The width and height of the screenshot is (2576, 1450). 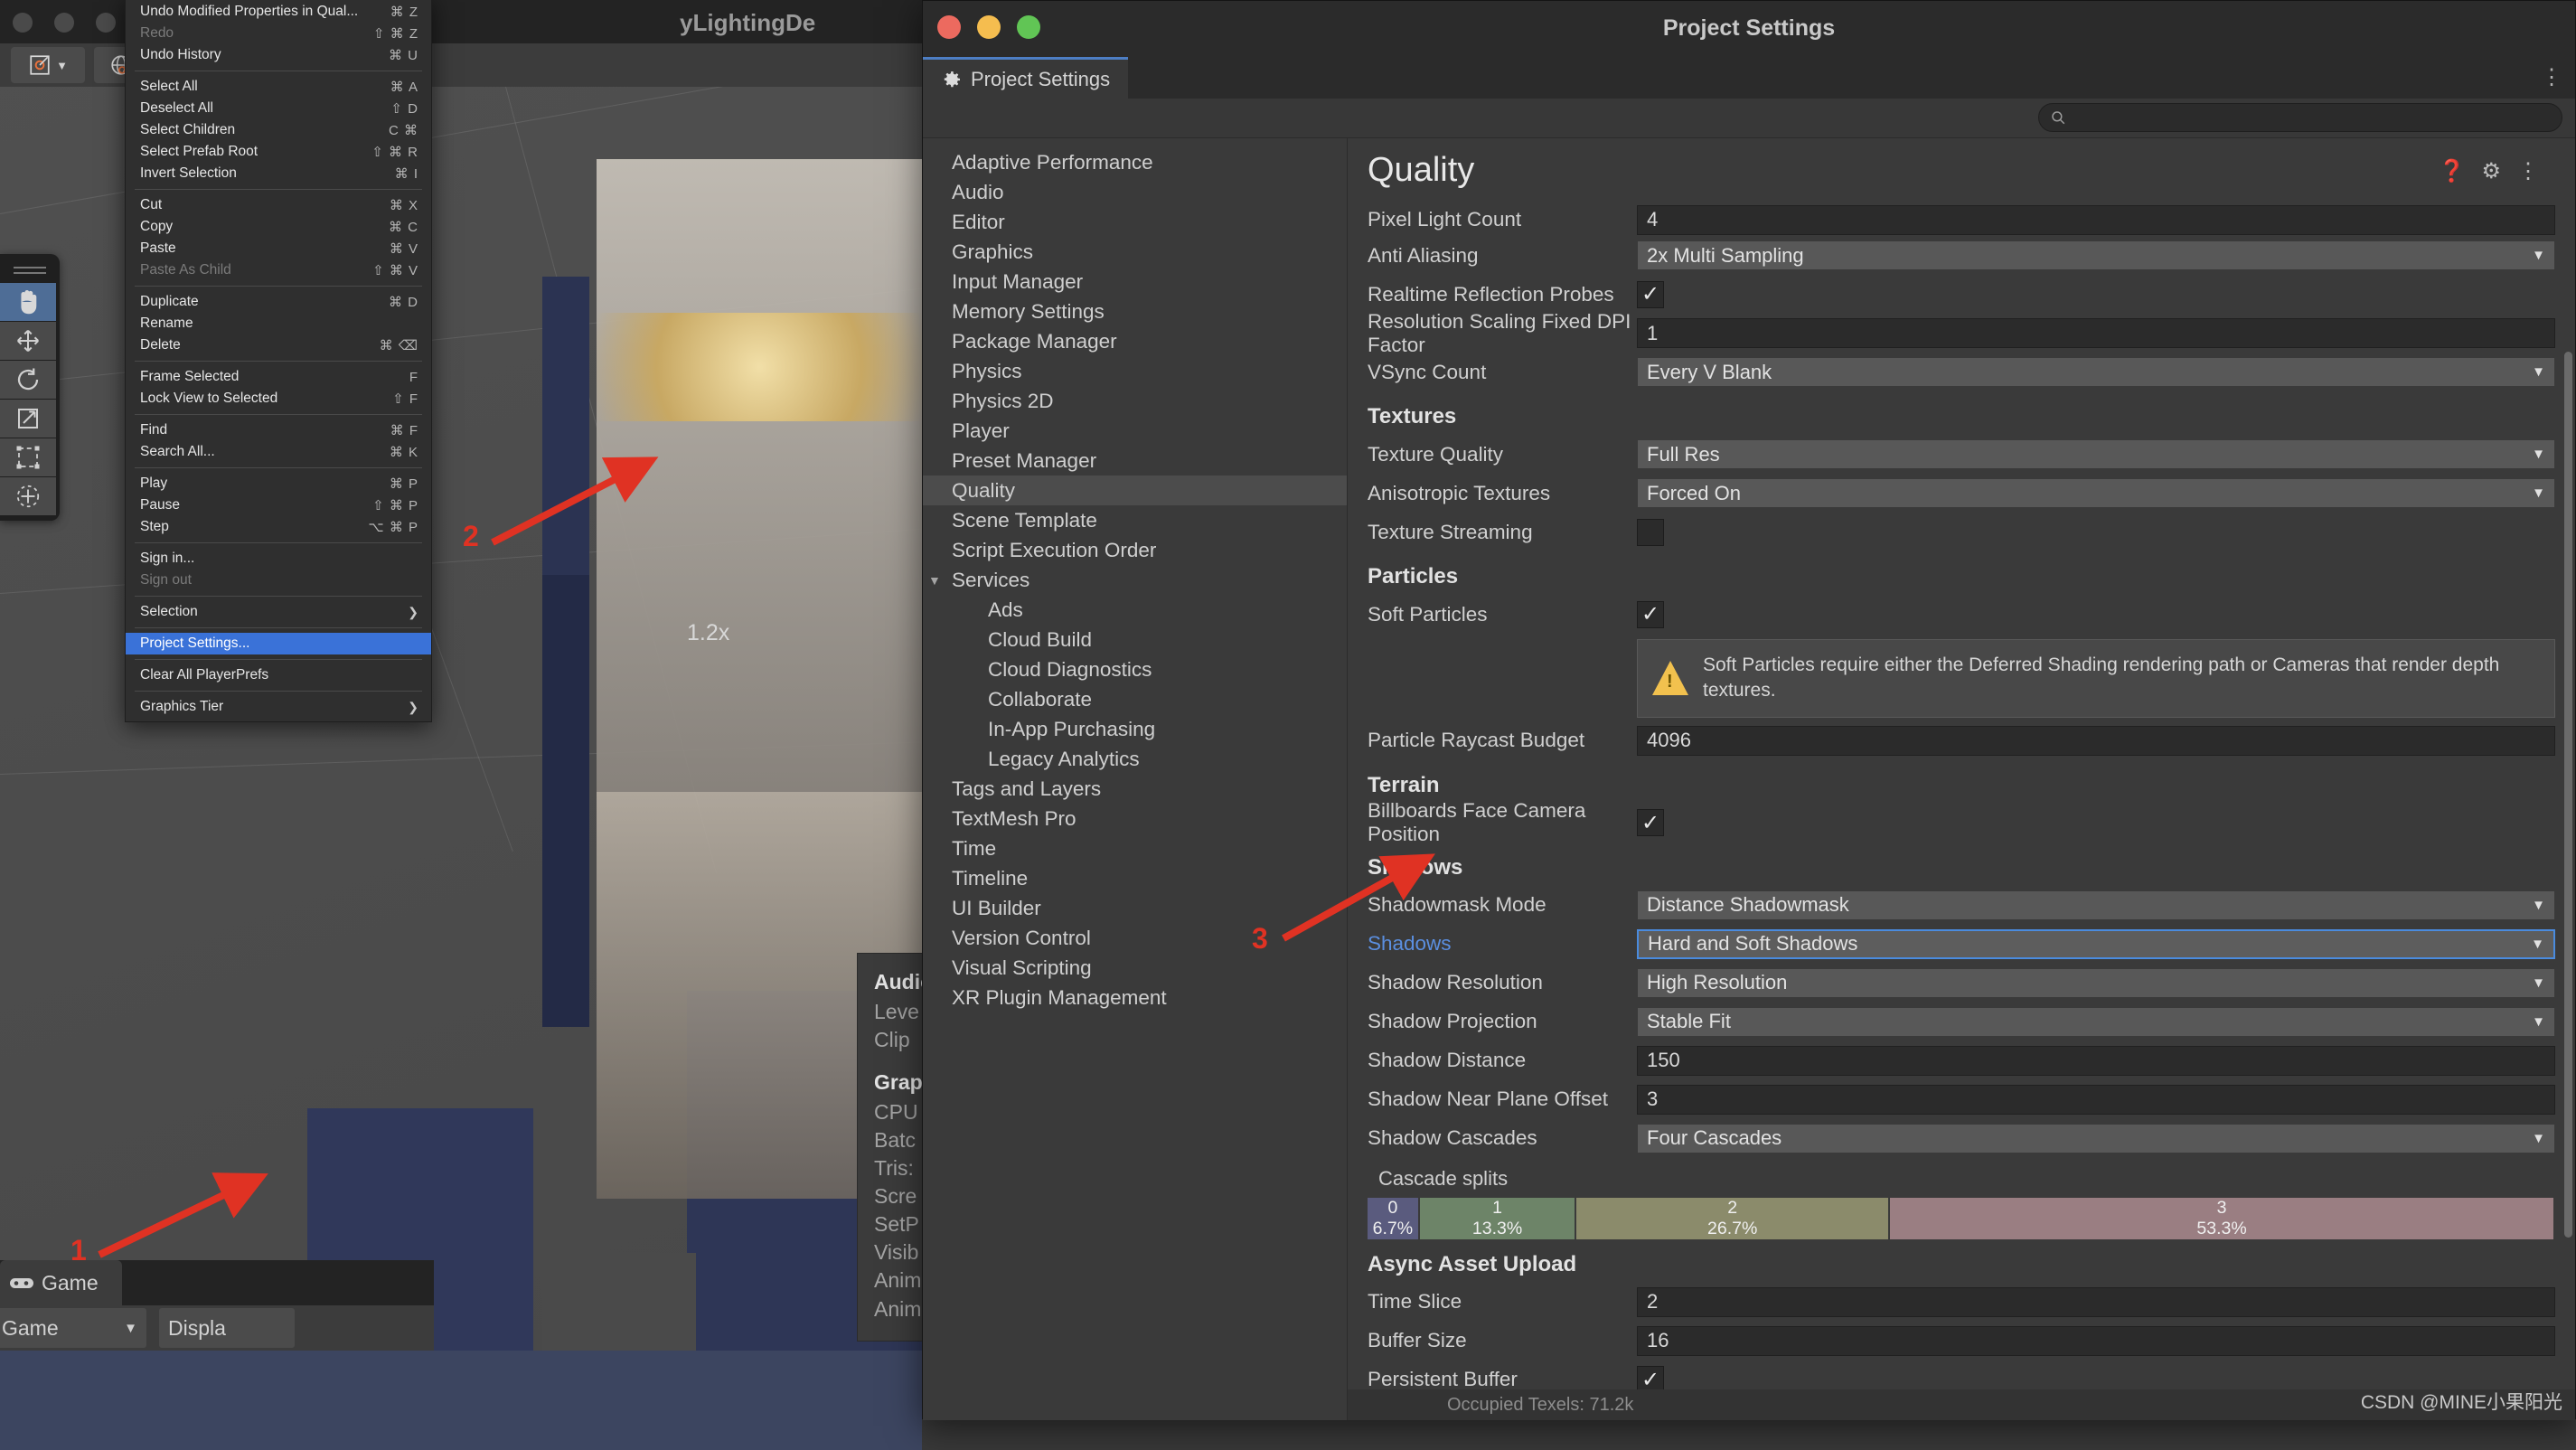 What do you see at coordinates (471, 536) in the screenshot?
I see `annotation-number-2: 2` at bounding box center [471, 536].